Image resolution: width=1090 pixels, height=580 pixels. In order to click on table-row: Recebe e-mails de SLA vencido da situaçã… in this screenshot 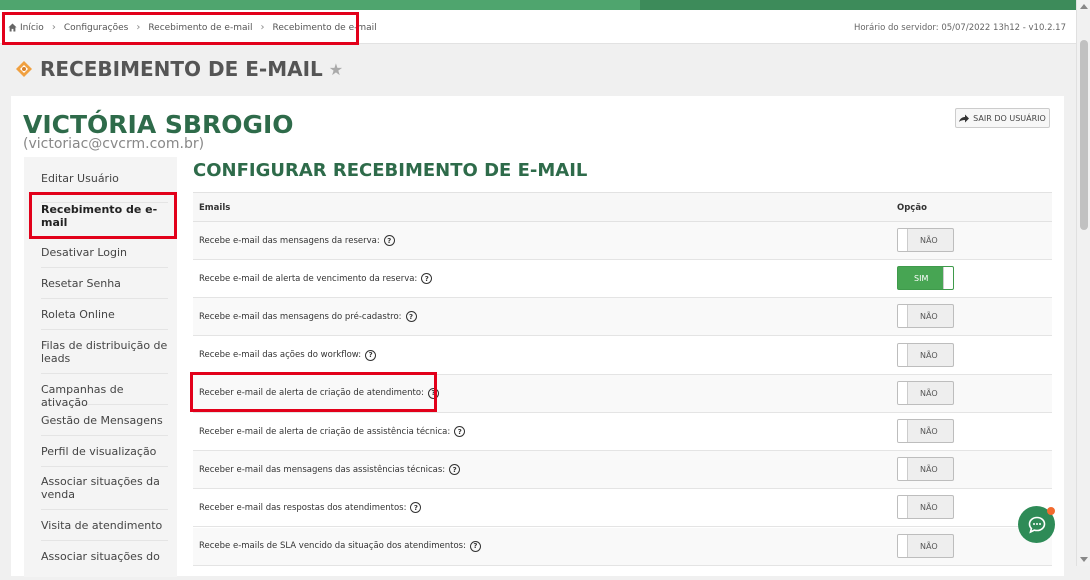, I will do `click(622, 546)`.